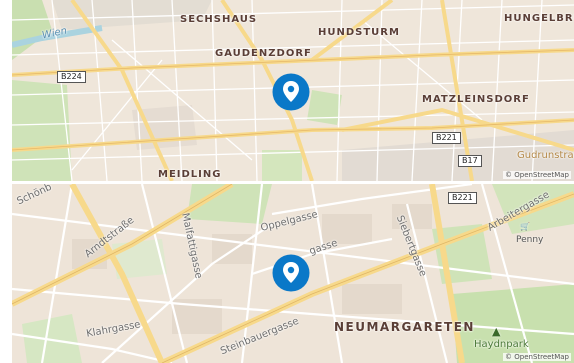 The image size is (574, 363). Describe the element at coordinates (71, 77) in the screenshot. I see `route-shield-b224: B224` at that location.